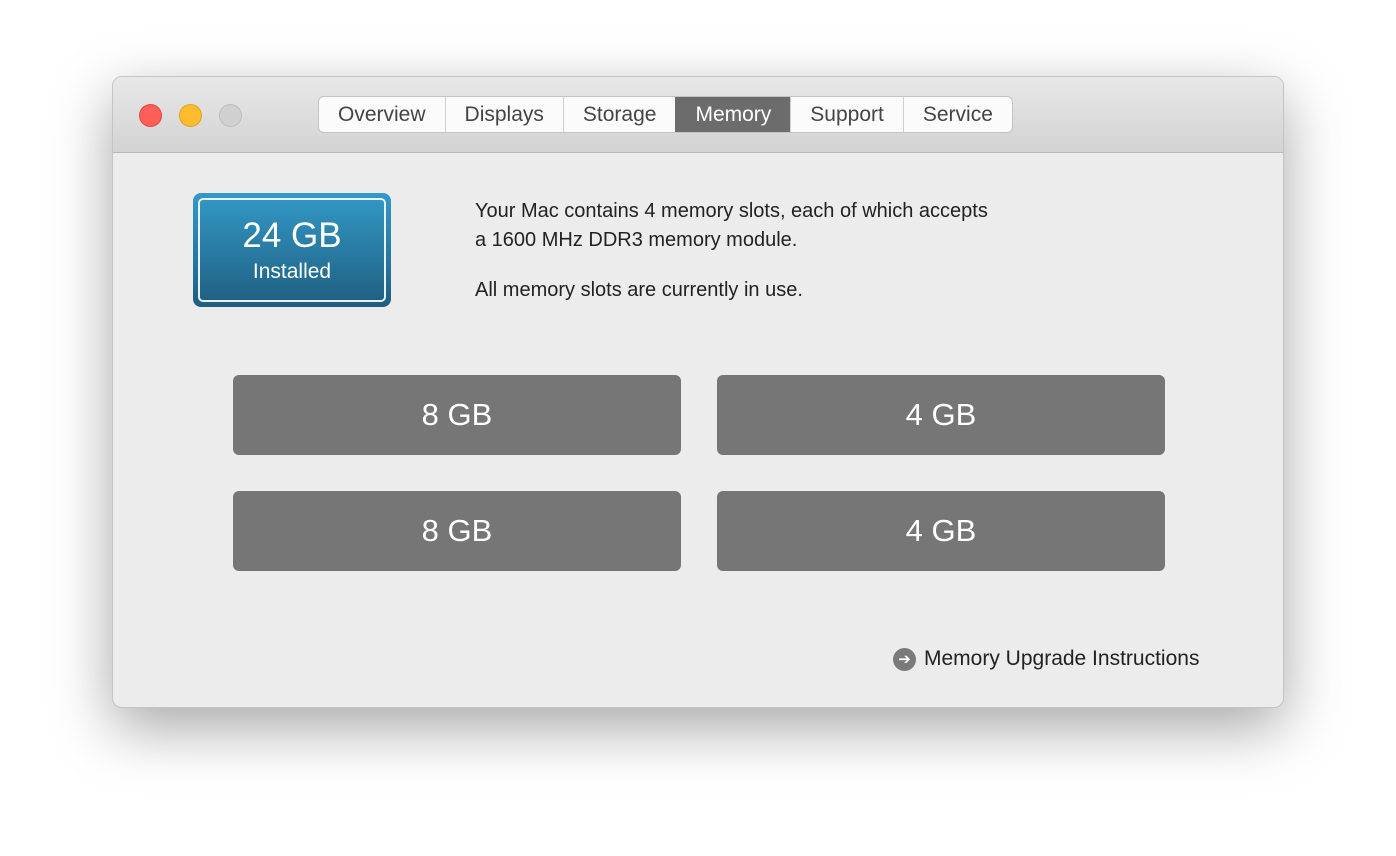  Describe the element at coordinates (190, 115) in the screenshot. I see `minimize-button` at that location.